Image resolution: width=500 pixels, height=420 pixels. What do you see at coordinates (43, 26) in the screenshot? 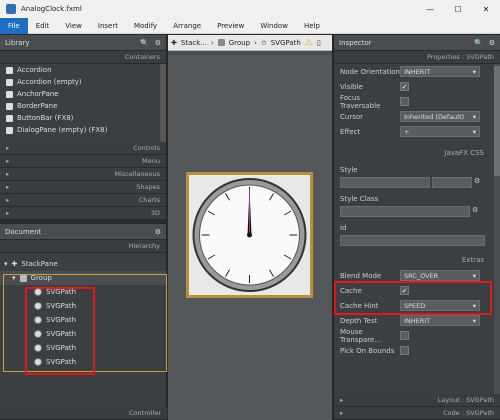
I see `menu-edit: Edit` at bounding box center [43, 26].